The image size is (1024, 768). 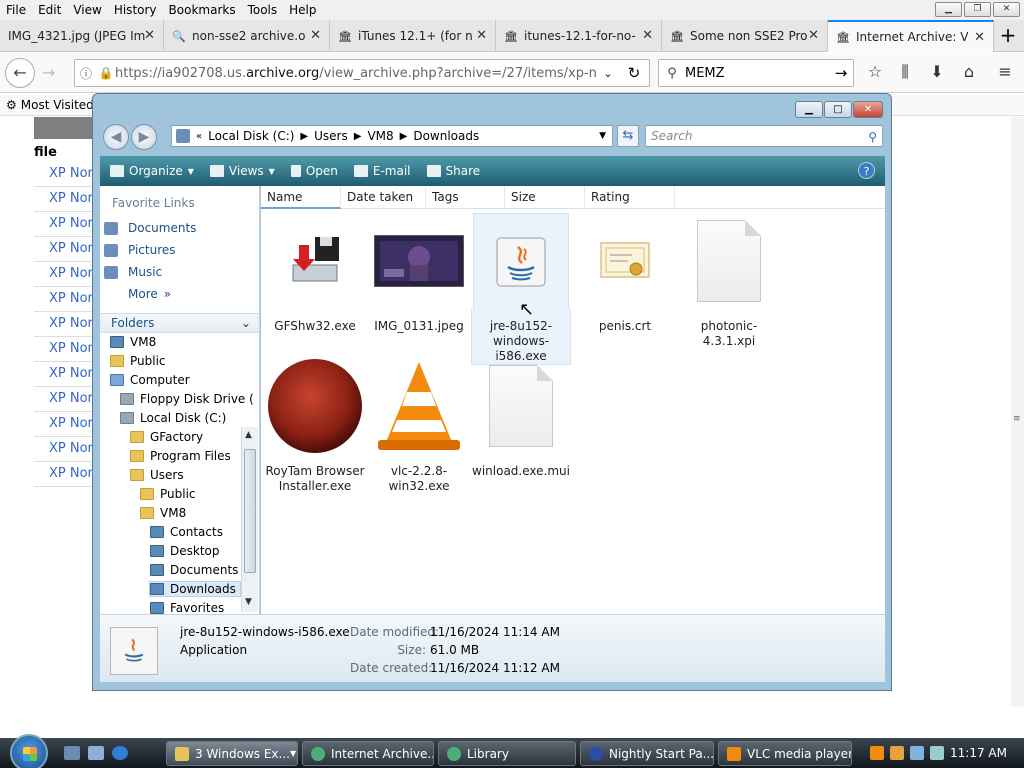 I want to click on menu-view: View, so click(x=87, y=10).